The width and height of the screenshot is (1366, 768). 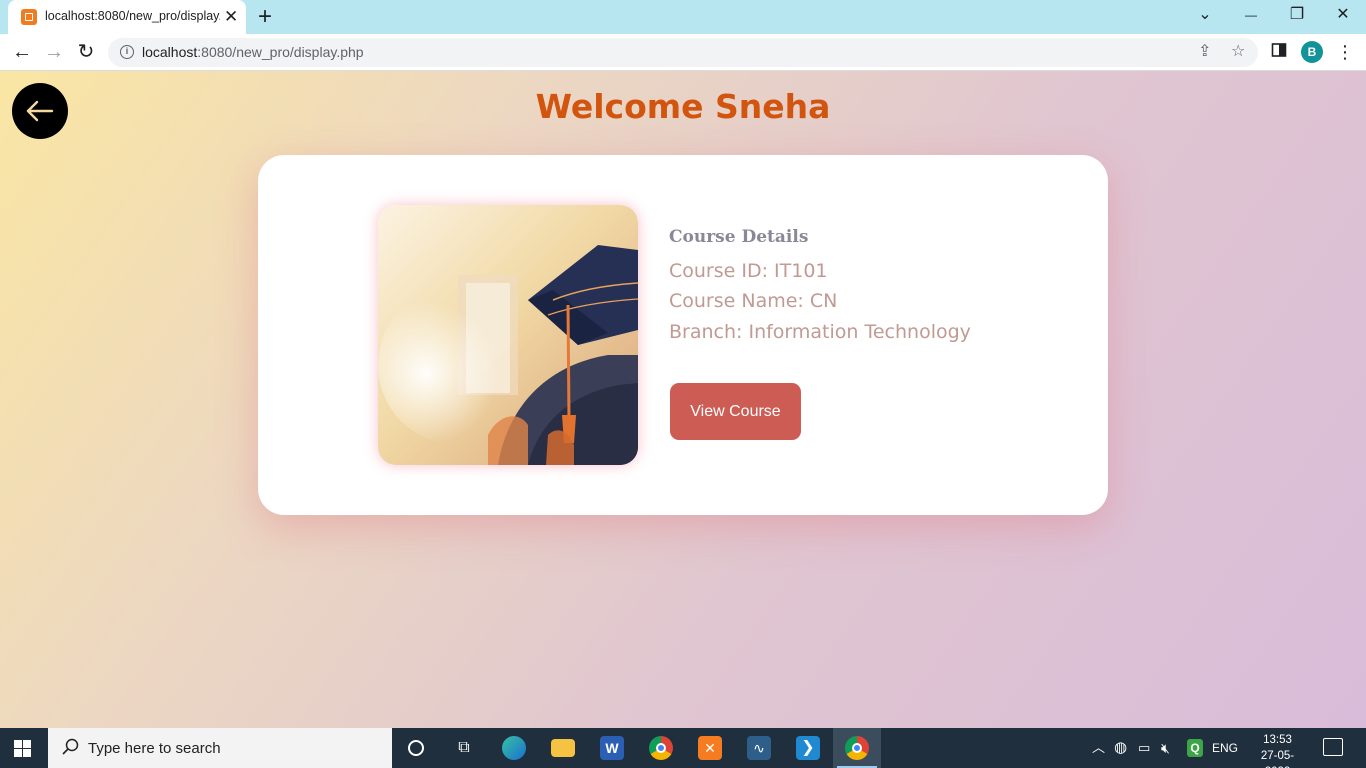 What do you see at coordinates (22, 748) in the screenshot?
I see `windows-start-icon` at bounding box center [22, 748].